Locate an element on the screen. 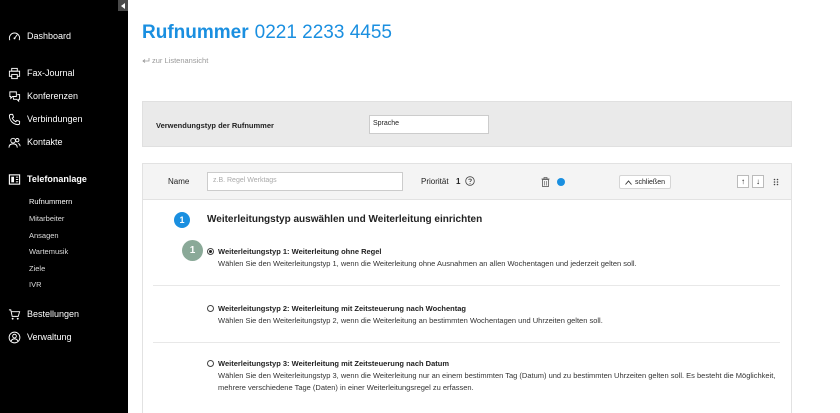 The height and width of the screenshot is (413, 840). collapse-rule-button: schließen is located at coordinates (645, 182).